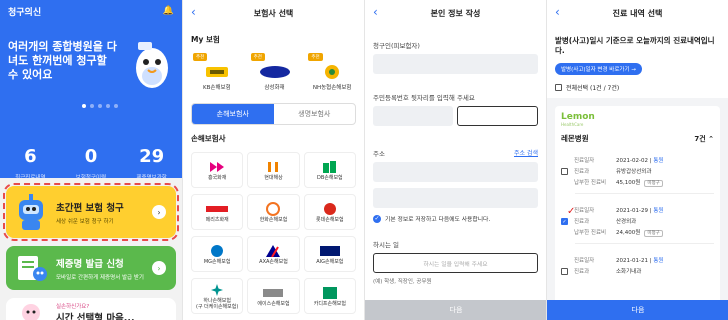  Describe the element at coordinates (626, 221) in the screenshot. I see `dept-value: 산경외과` at that location.